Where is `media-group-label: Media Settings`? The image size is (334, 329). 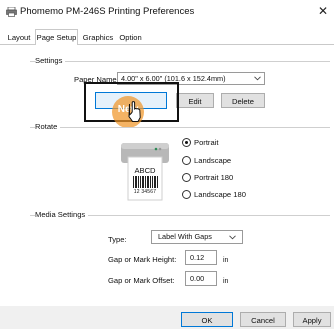
media-group-label: Media Settings is located at coordinates (62, 214).